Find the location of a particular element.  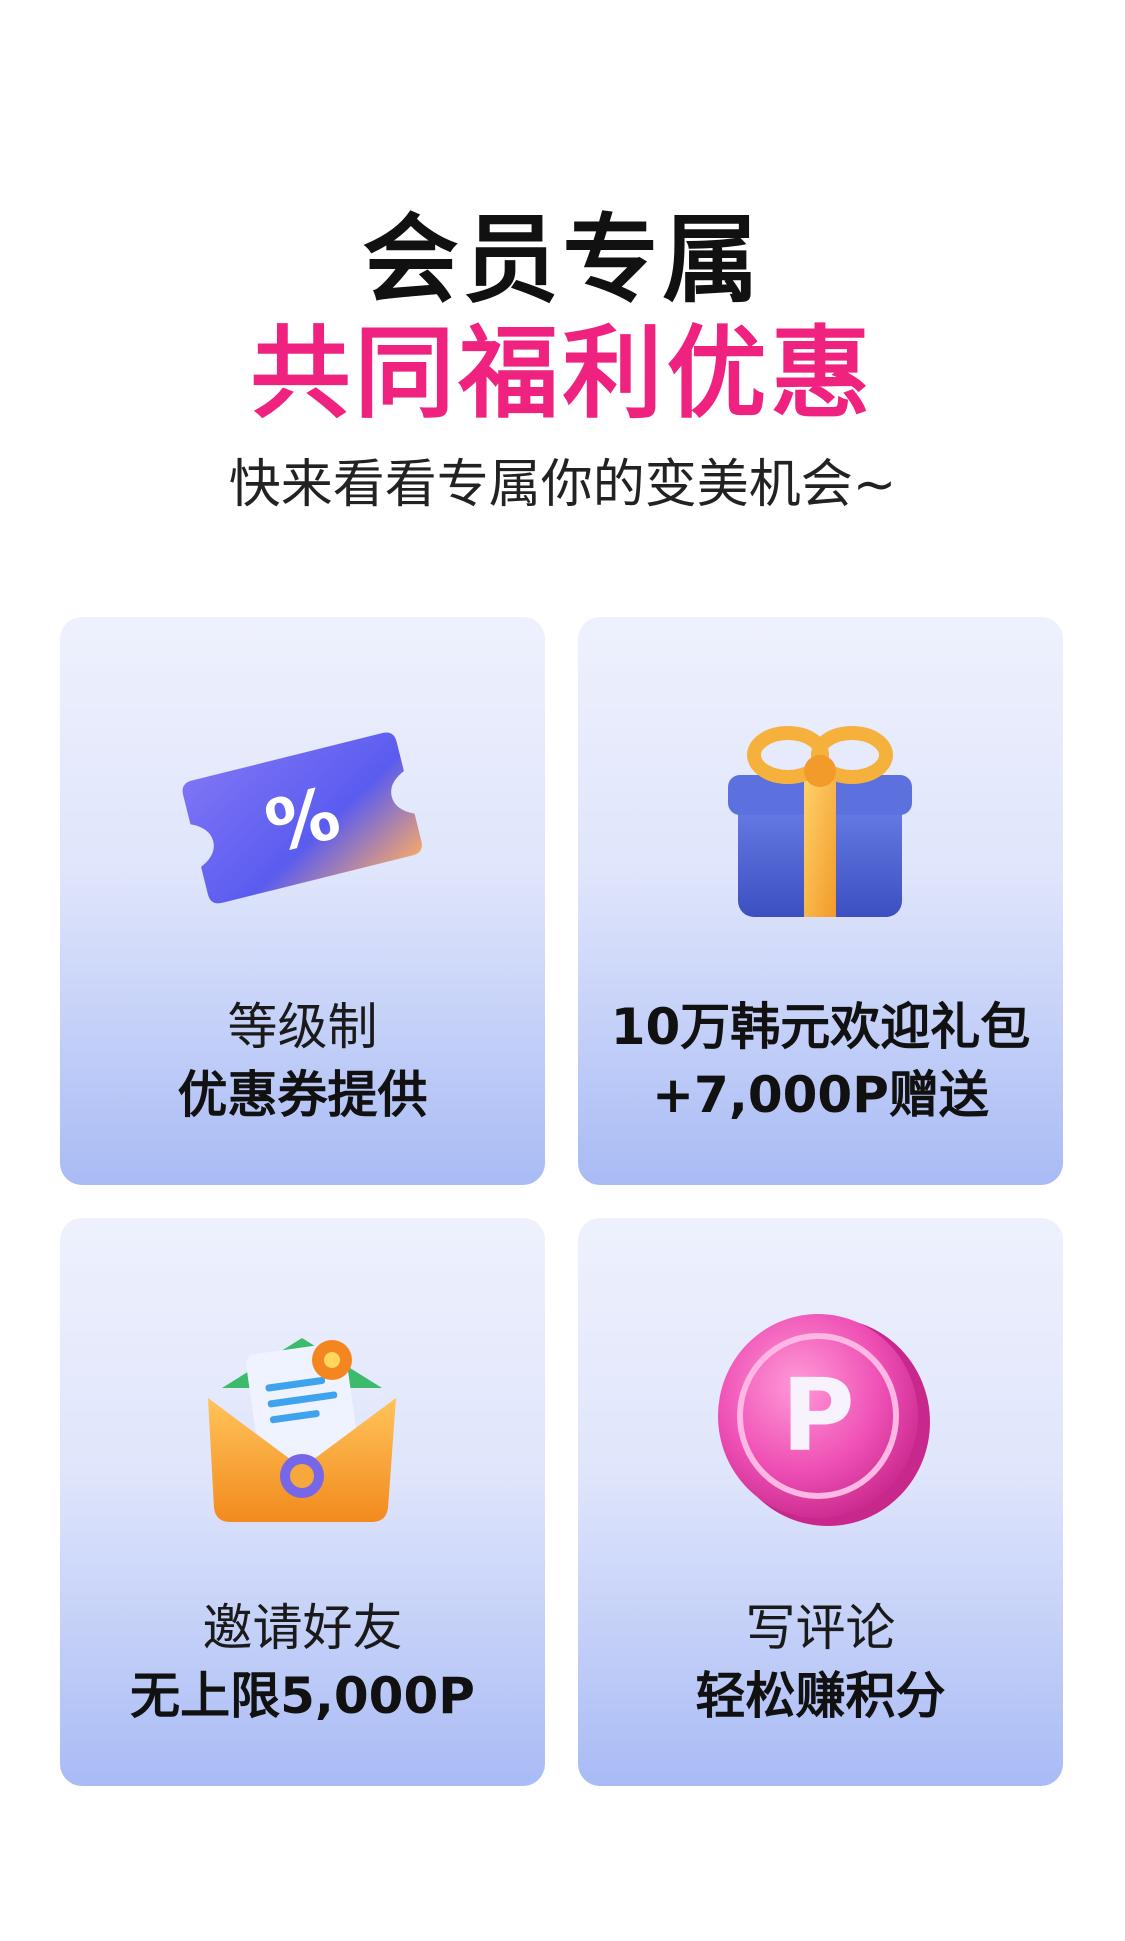

svg-text: P is located at coordinates (817, 1415).